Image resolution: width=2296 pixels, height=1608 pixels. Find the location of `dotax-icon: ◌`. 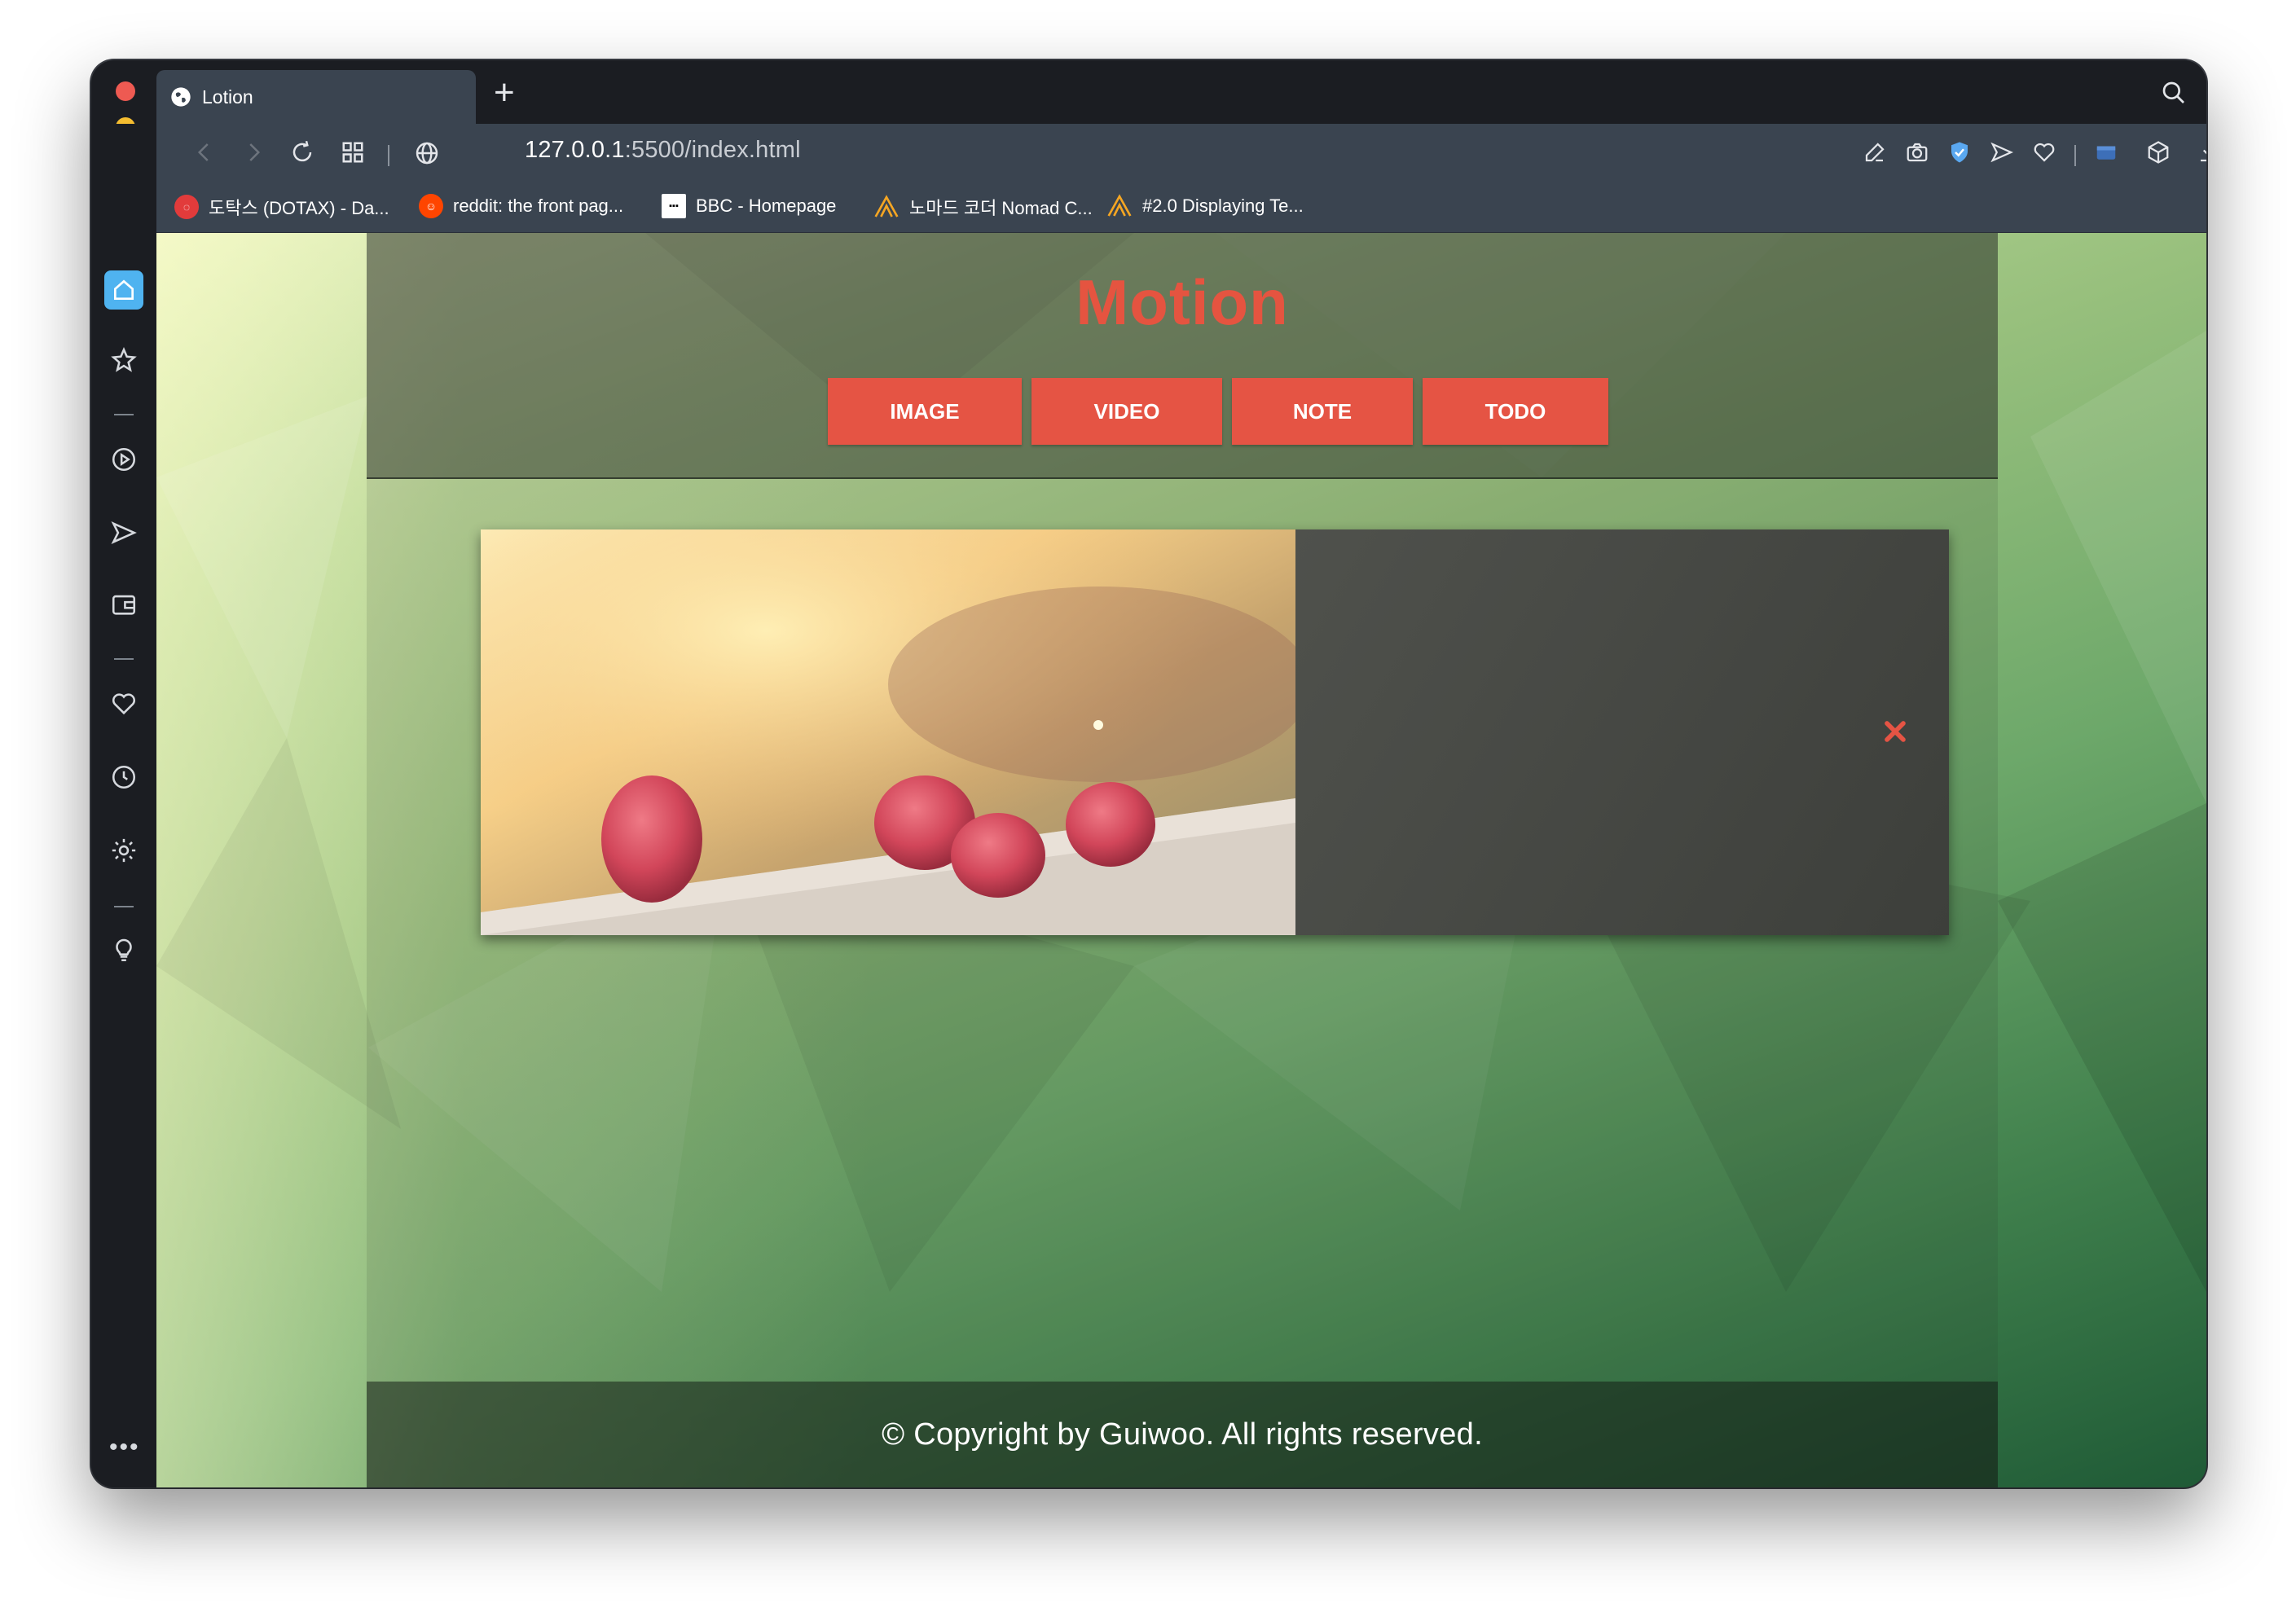

dotax-icon: ◌ is located at coordinates (187, 207).